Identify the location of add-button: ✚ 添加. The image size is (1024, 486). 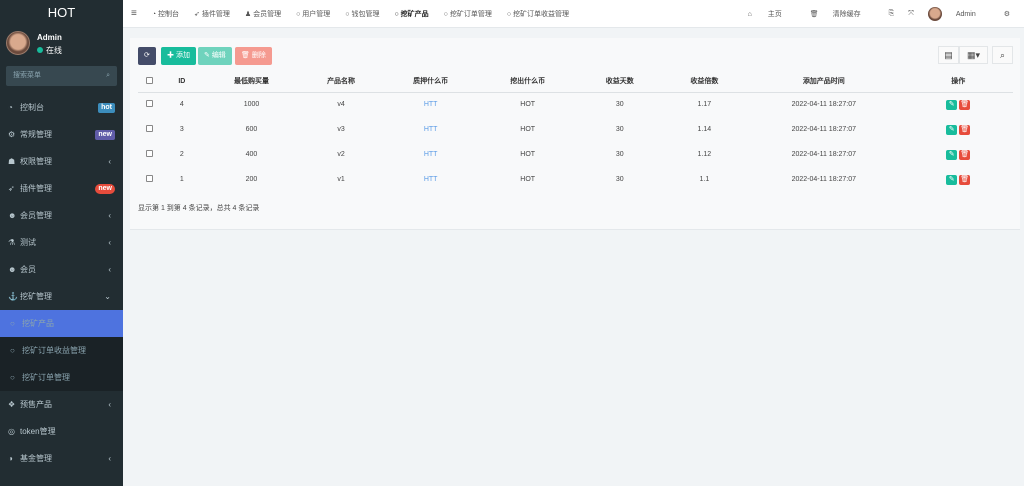
(178, 56).